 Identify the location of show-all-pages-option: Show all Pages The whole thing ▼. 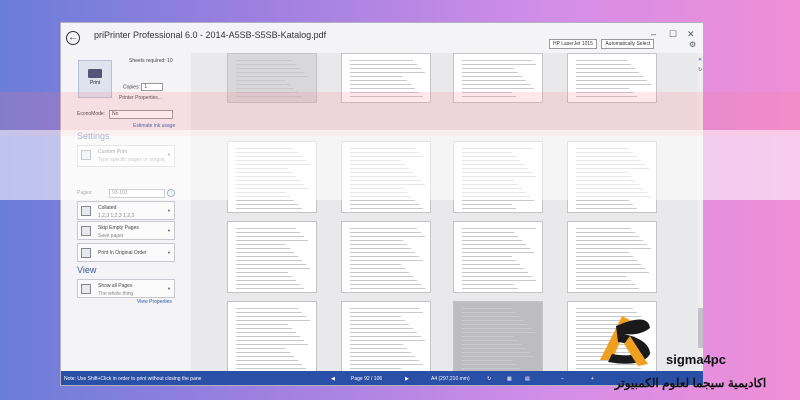
(126, 288).